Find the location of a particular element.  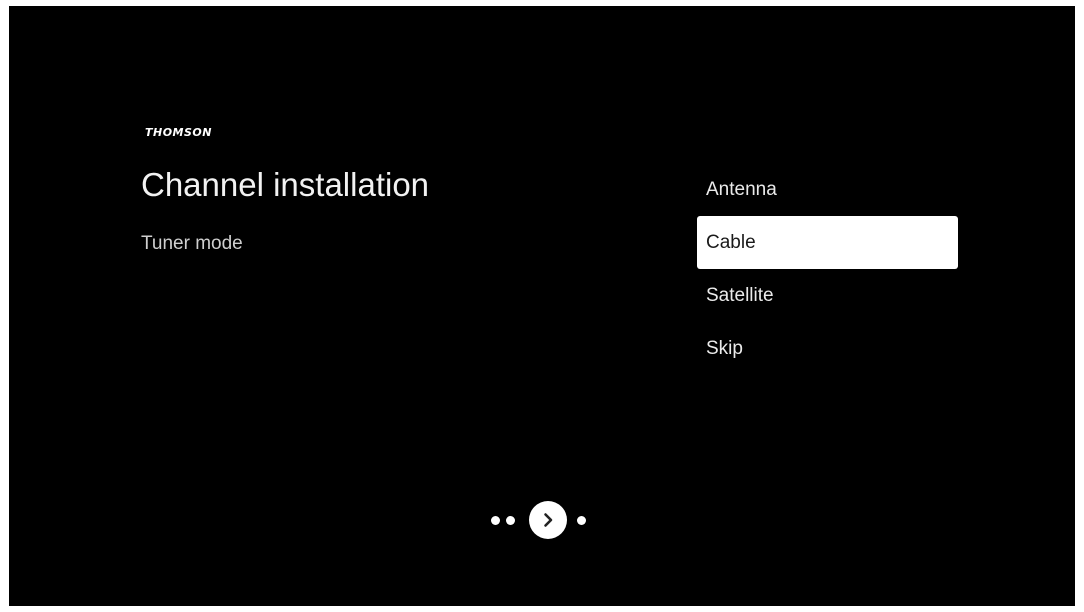

next-button is located at coordinates (548, 520).